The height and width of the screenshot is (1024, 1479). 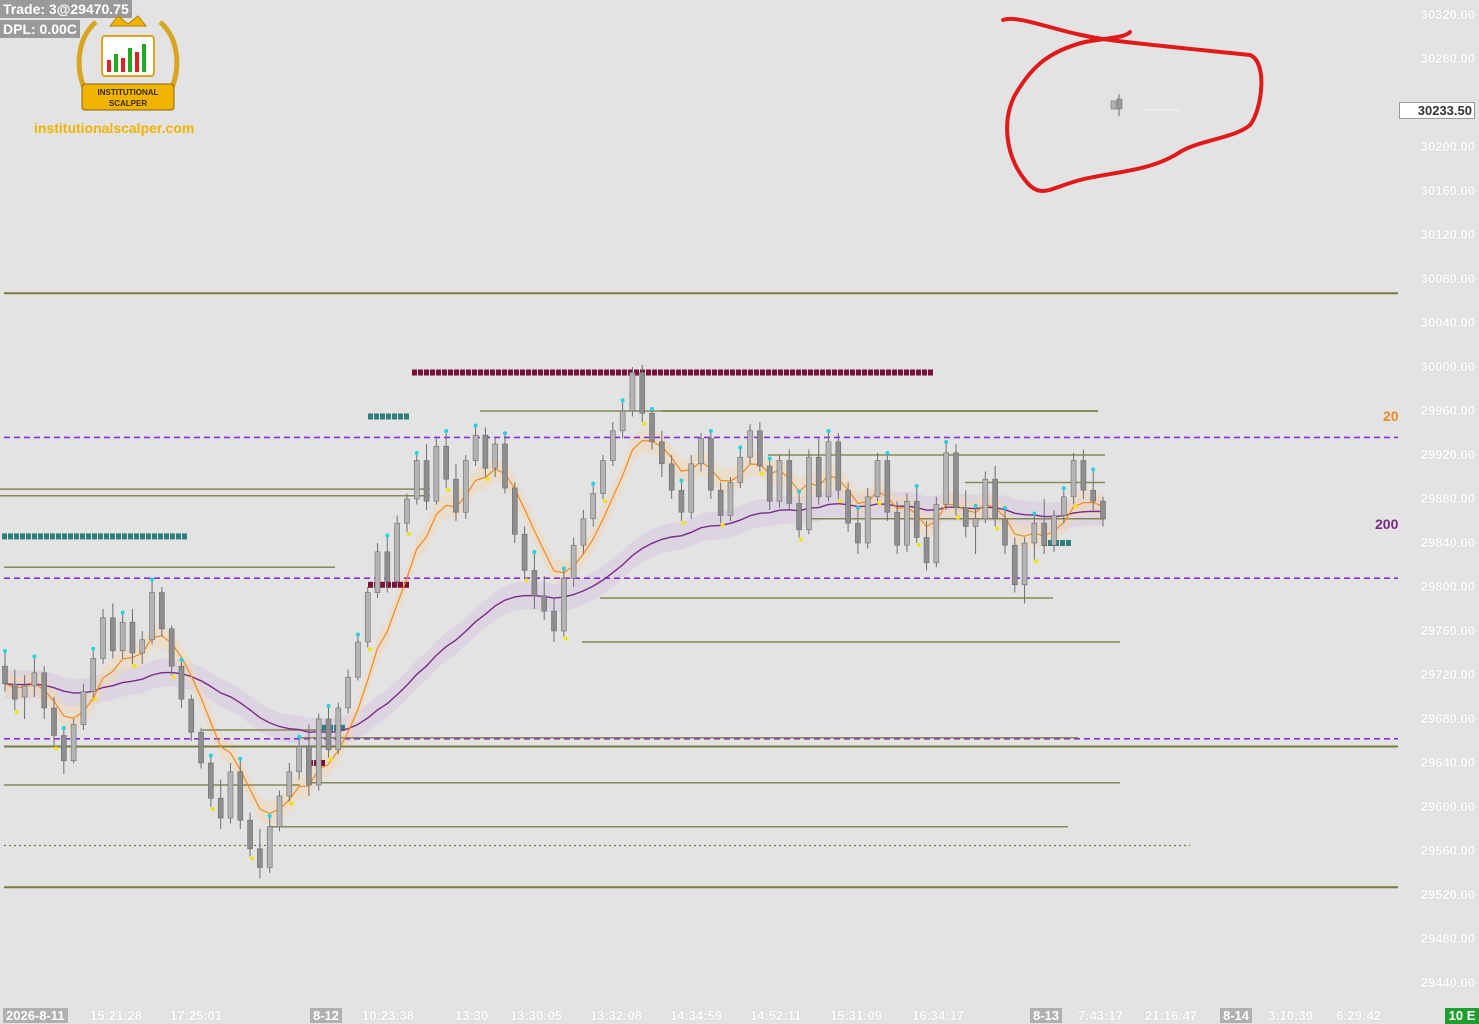 What do you see at coordinates (1447, 146) in the screenshot?
I see `y-tick-label: 30200.00` at bounding box center [1447, 146].